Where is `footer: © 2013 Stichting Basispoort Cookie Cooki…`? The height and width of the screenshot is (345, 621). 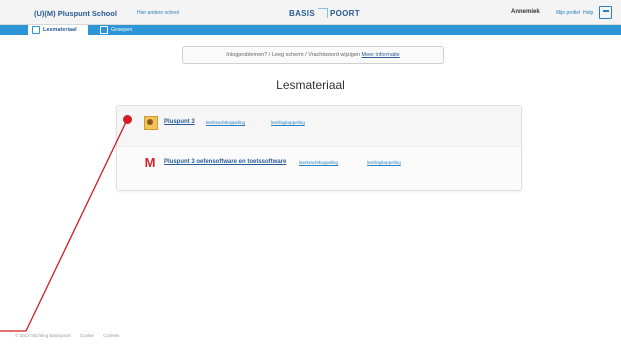
footer: © 2013 Stichting Basispoort Cookie Cooki… is located at coordinates (71, 335).